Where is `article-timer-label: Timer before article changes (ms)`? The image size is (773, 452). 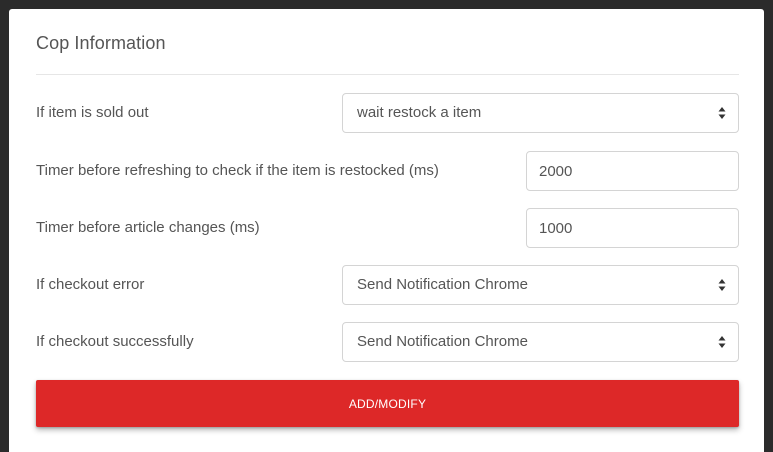 article-timer-label: Timer before article changes (ms) is located at coordinates (148, 227).